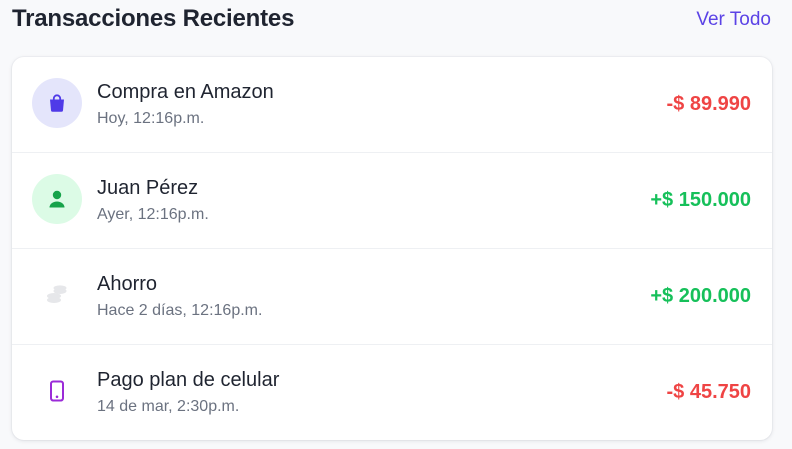 The width and height of the screenshot is (792, 449). What do you see at coordinates (700, 200) in the screenshot?
I see `transaction-amount: +$ 150.000` at bounding box center [700, 200].